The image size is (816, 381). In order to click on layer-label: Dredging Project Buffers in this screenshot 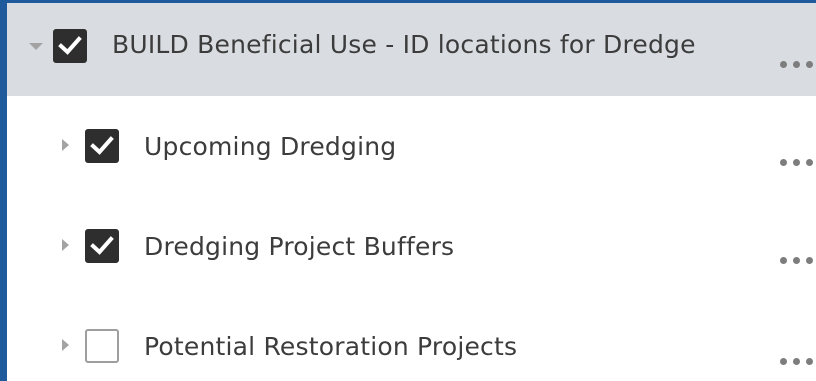, I will do `click(299, 246)`.